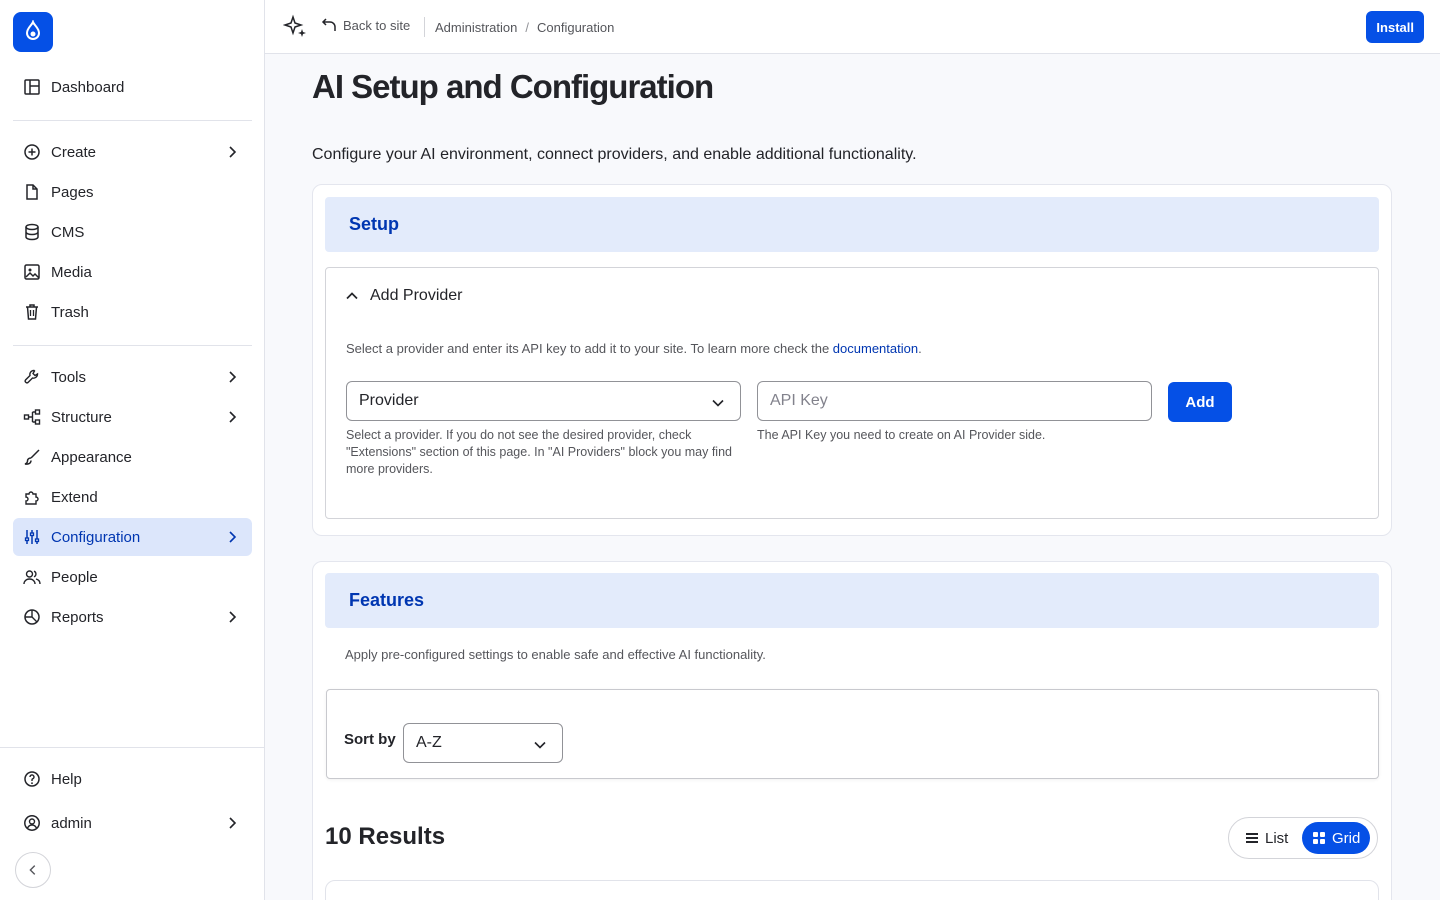 This screenshot has width=1440, height=900. What do you see at coordinates (483, 743) in the screenshot?
I see `sort-select: A-Z` at bounding box center [483, 743].